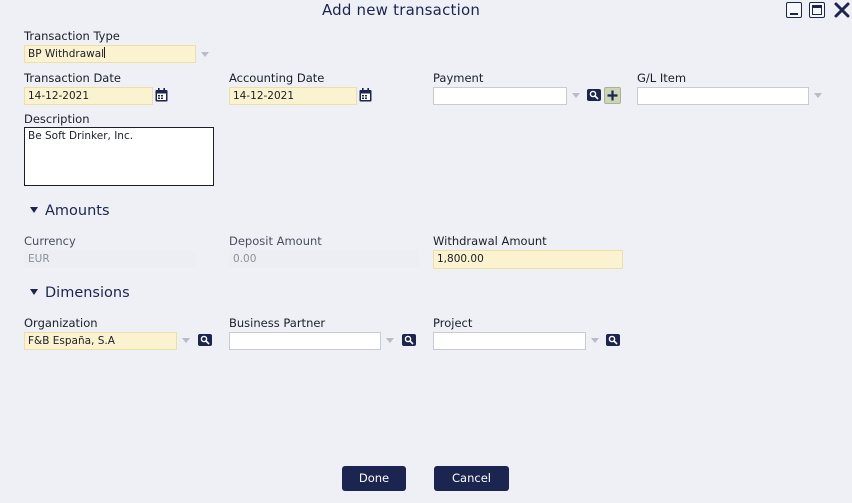 This screenshot has width=852, height=503. What do you see at coordinates (105, 52) in the screenshot?
I see `text-cursor` at bounding box center [105, 52].